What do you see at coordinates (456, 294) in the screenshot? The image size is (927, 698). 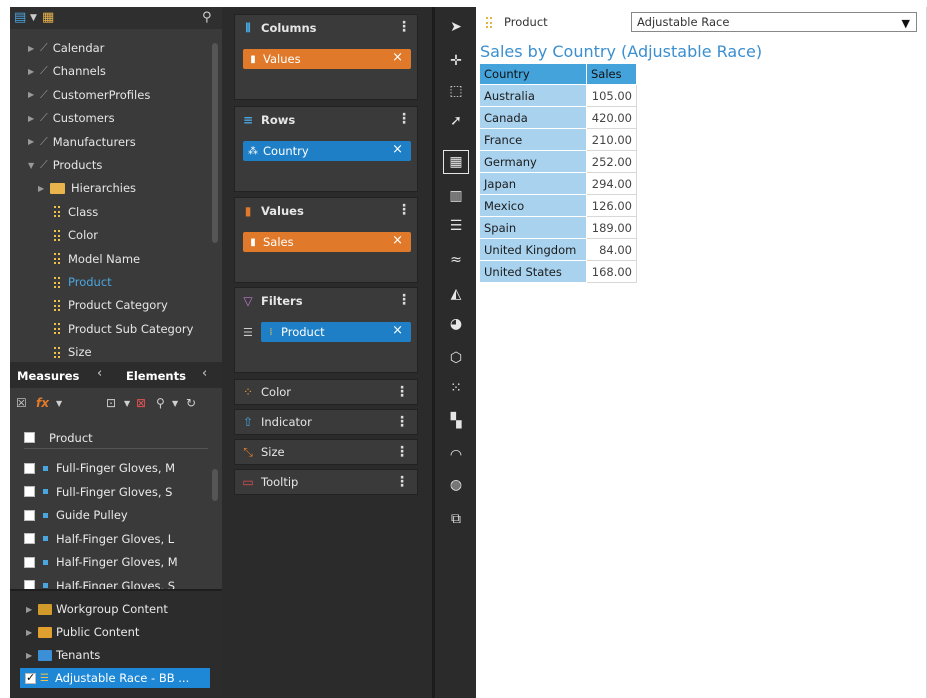 I see `area-chart-icon: ◭` at bounding box center [456, 294].